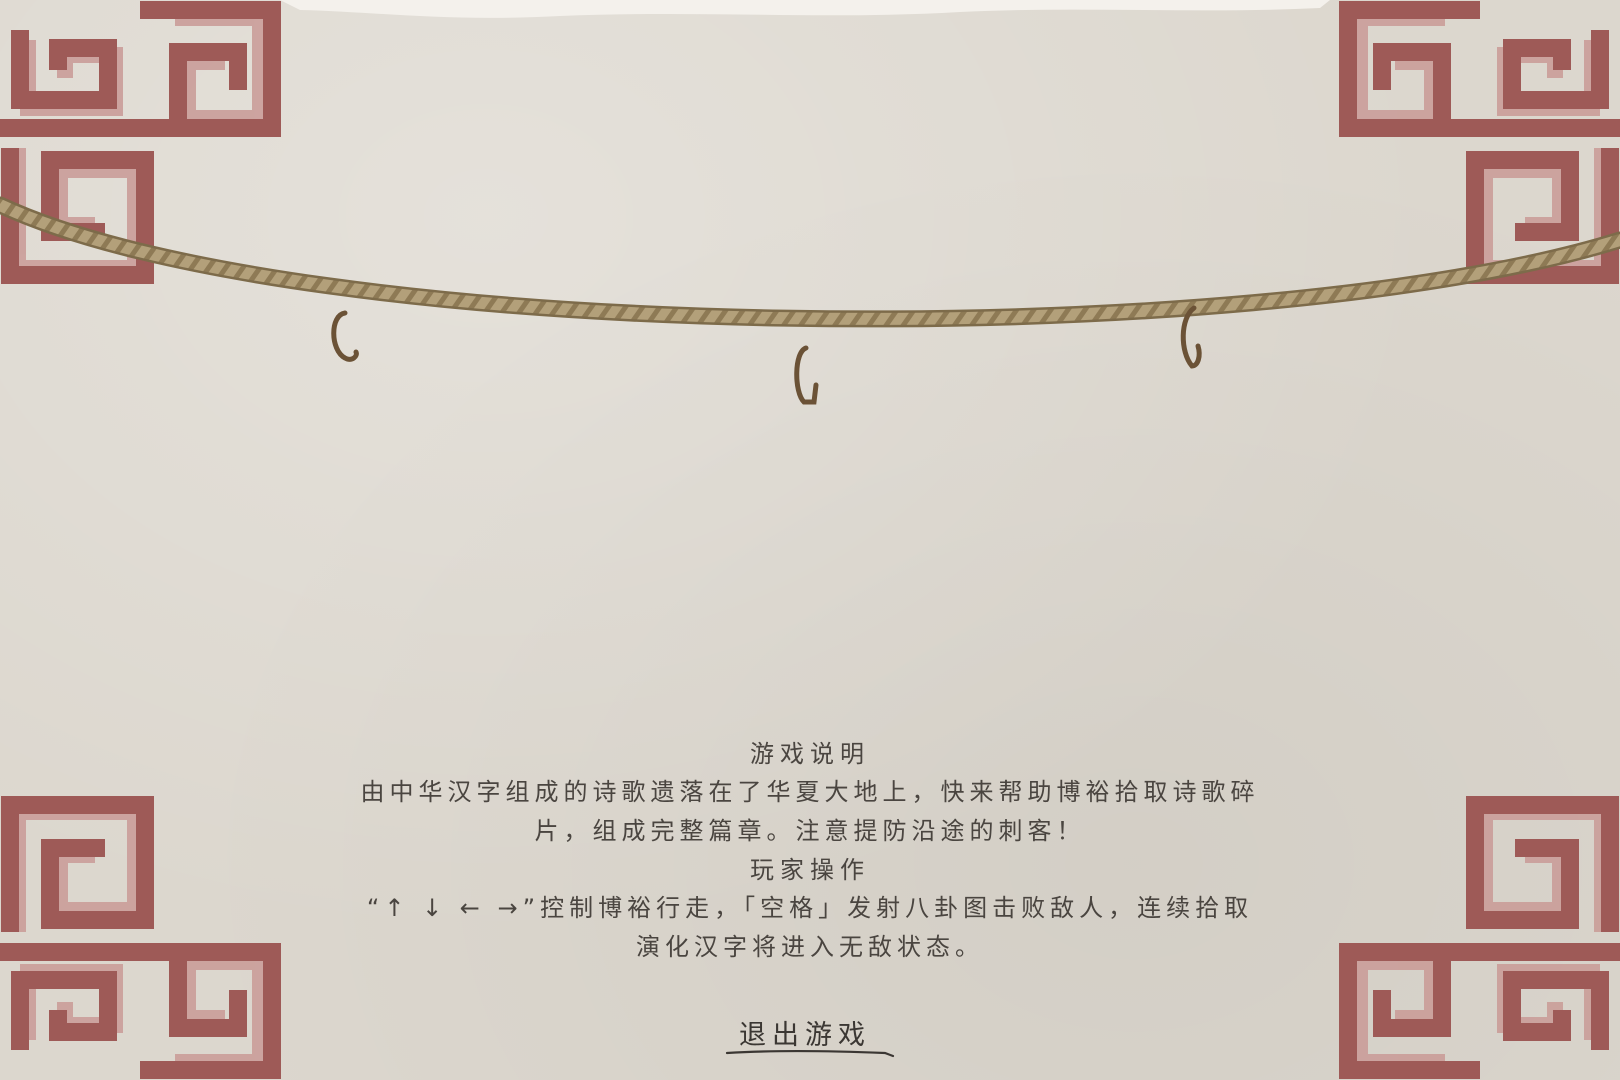  Describe the element at coordinates (810, 792) in the screenshot. I see `description-line-1: 由中华汉字组成的诗歌遗落在了华夏大地上，快来帮助博裕拾取诗歌碎` at that location.